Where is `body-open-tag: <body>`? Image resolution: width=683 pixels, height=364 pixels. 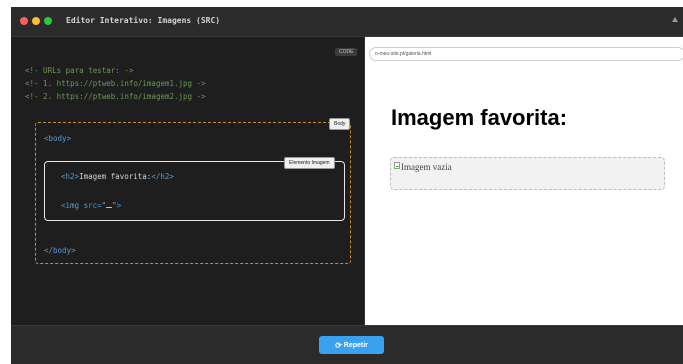
body-open-tag: <body> is located at coordinates (58, 138).